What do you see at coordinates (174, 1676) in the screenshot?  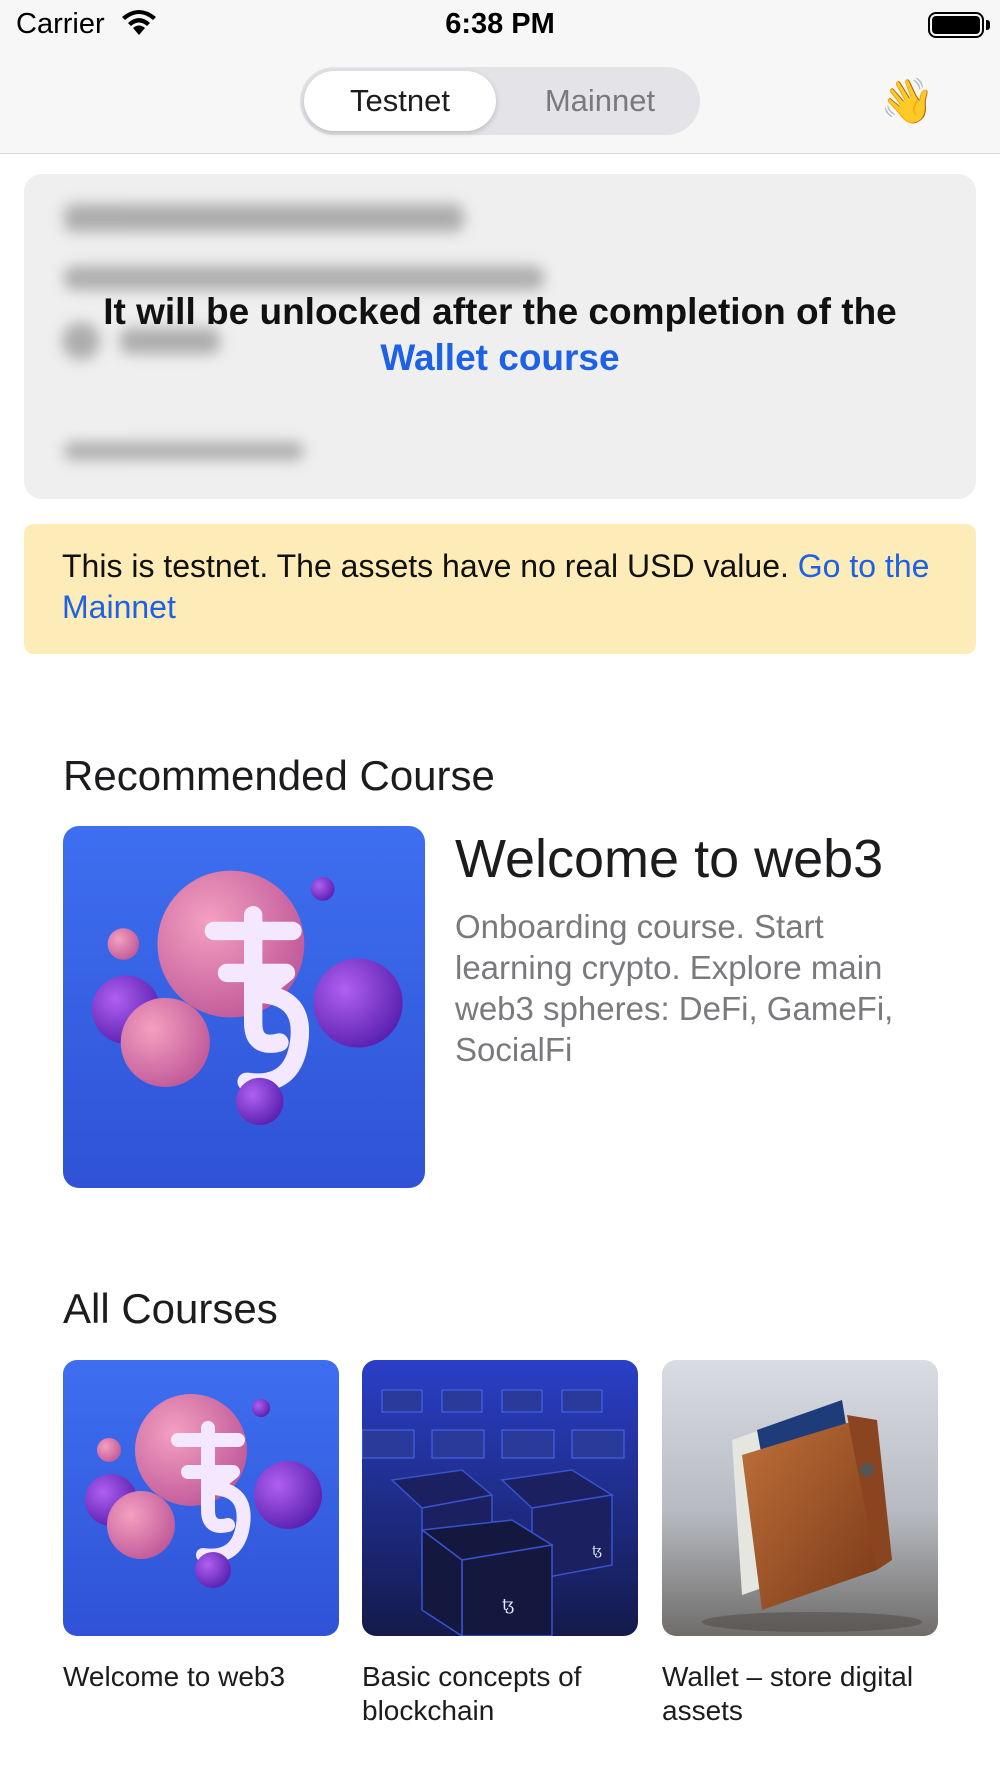 I see `course-title: Welcome to web3` at bounding box center [174, 1676].